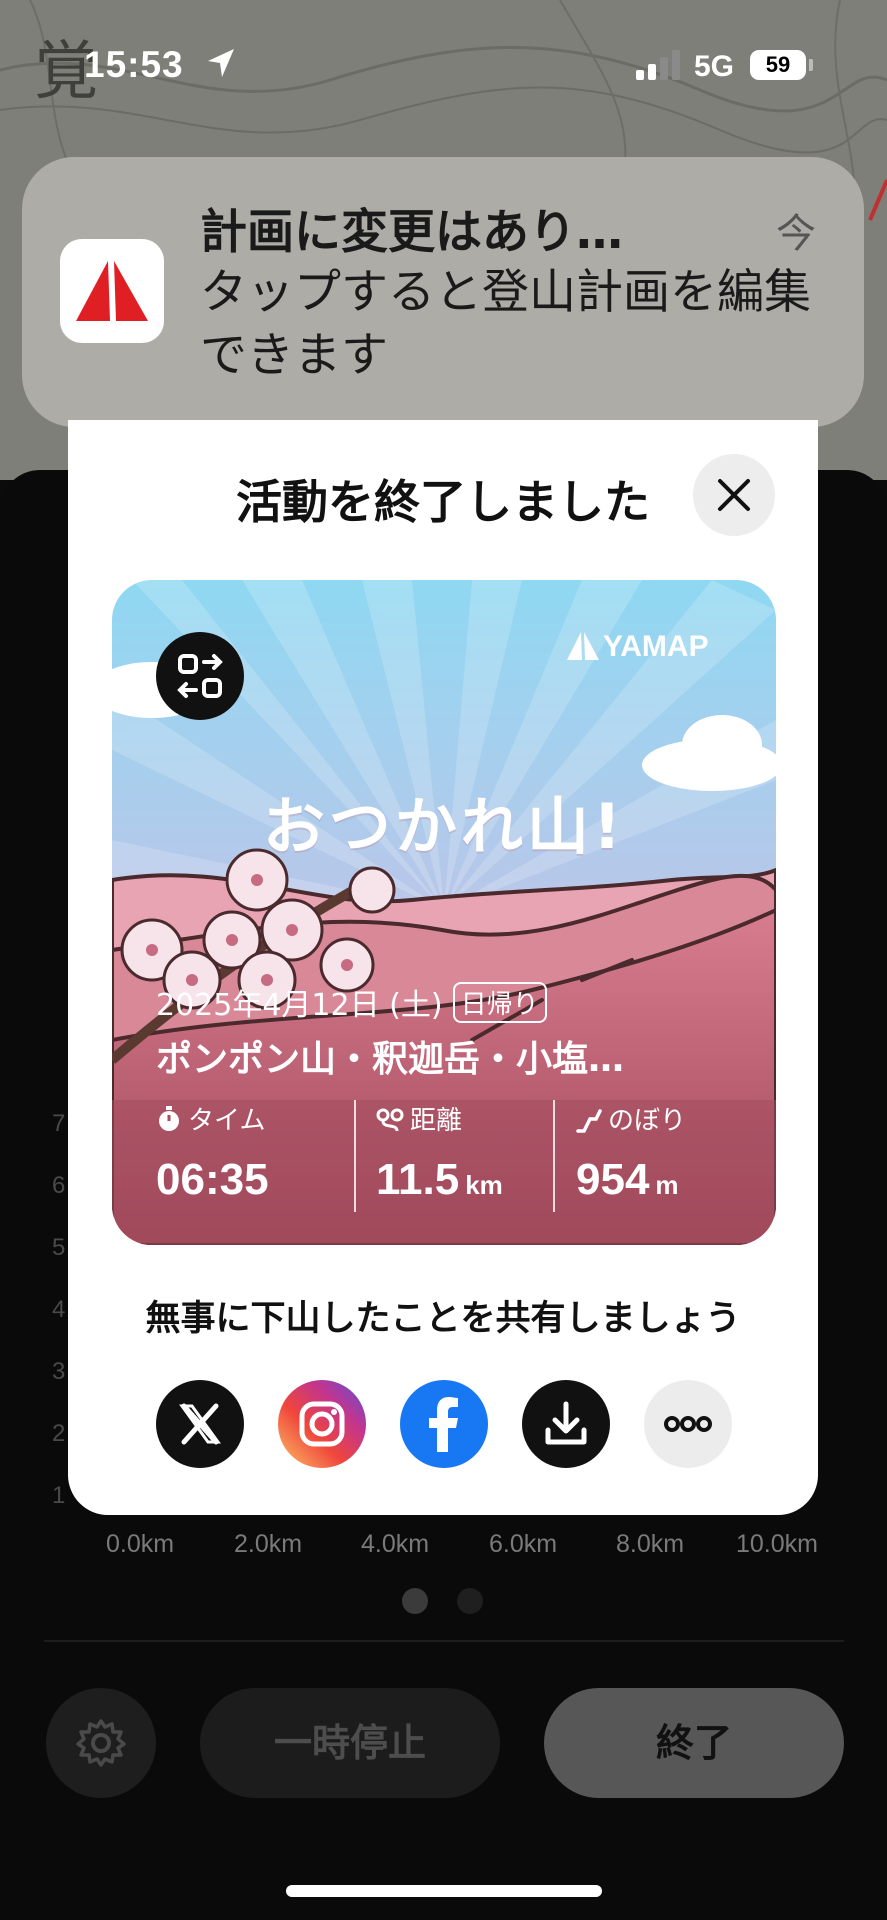 Image resolution: width=887 pixels, height=1920 pixels. Describe the element at coordinates (59, 1123) in the screenshot. I see `graph-y-tick: 7` at that location.